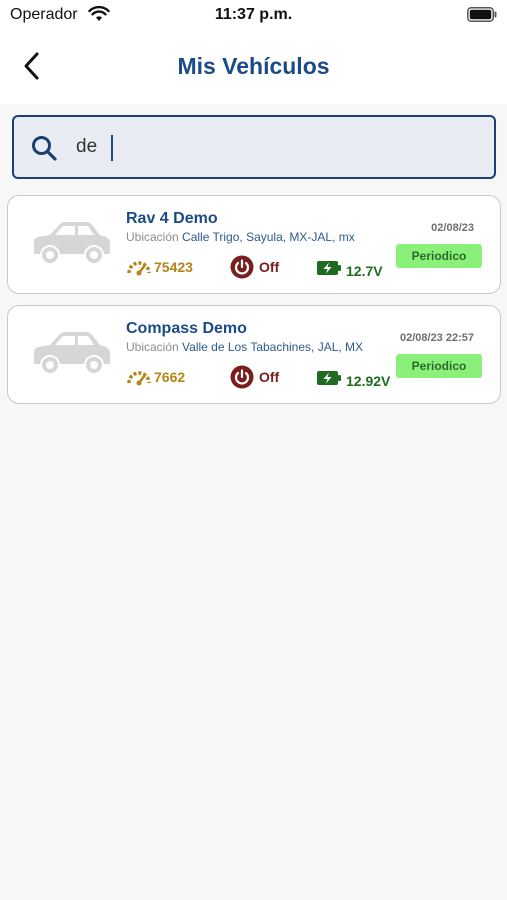 Image resolution: width=507 pixels, height=900 pixels. I want to click on location-value: Valle de Los Tabachines, JAL, MX, so click(273, 347).